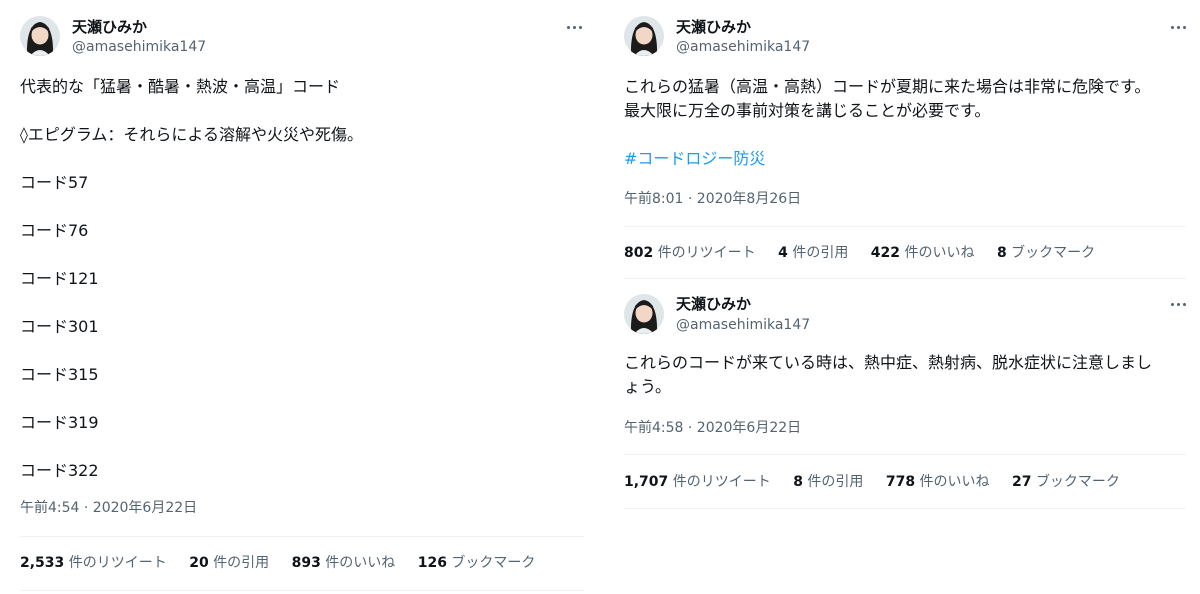 The height and width of the screenshot is (594, 1200). What do you see at coordinates (813, 253) in the screenshot?
I see `quote-count: 4 件の引用` at bounding box center [813, 253].